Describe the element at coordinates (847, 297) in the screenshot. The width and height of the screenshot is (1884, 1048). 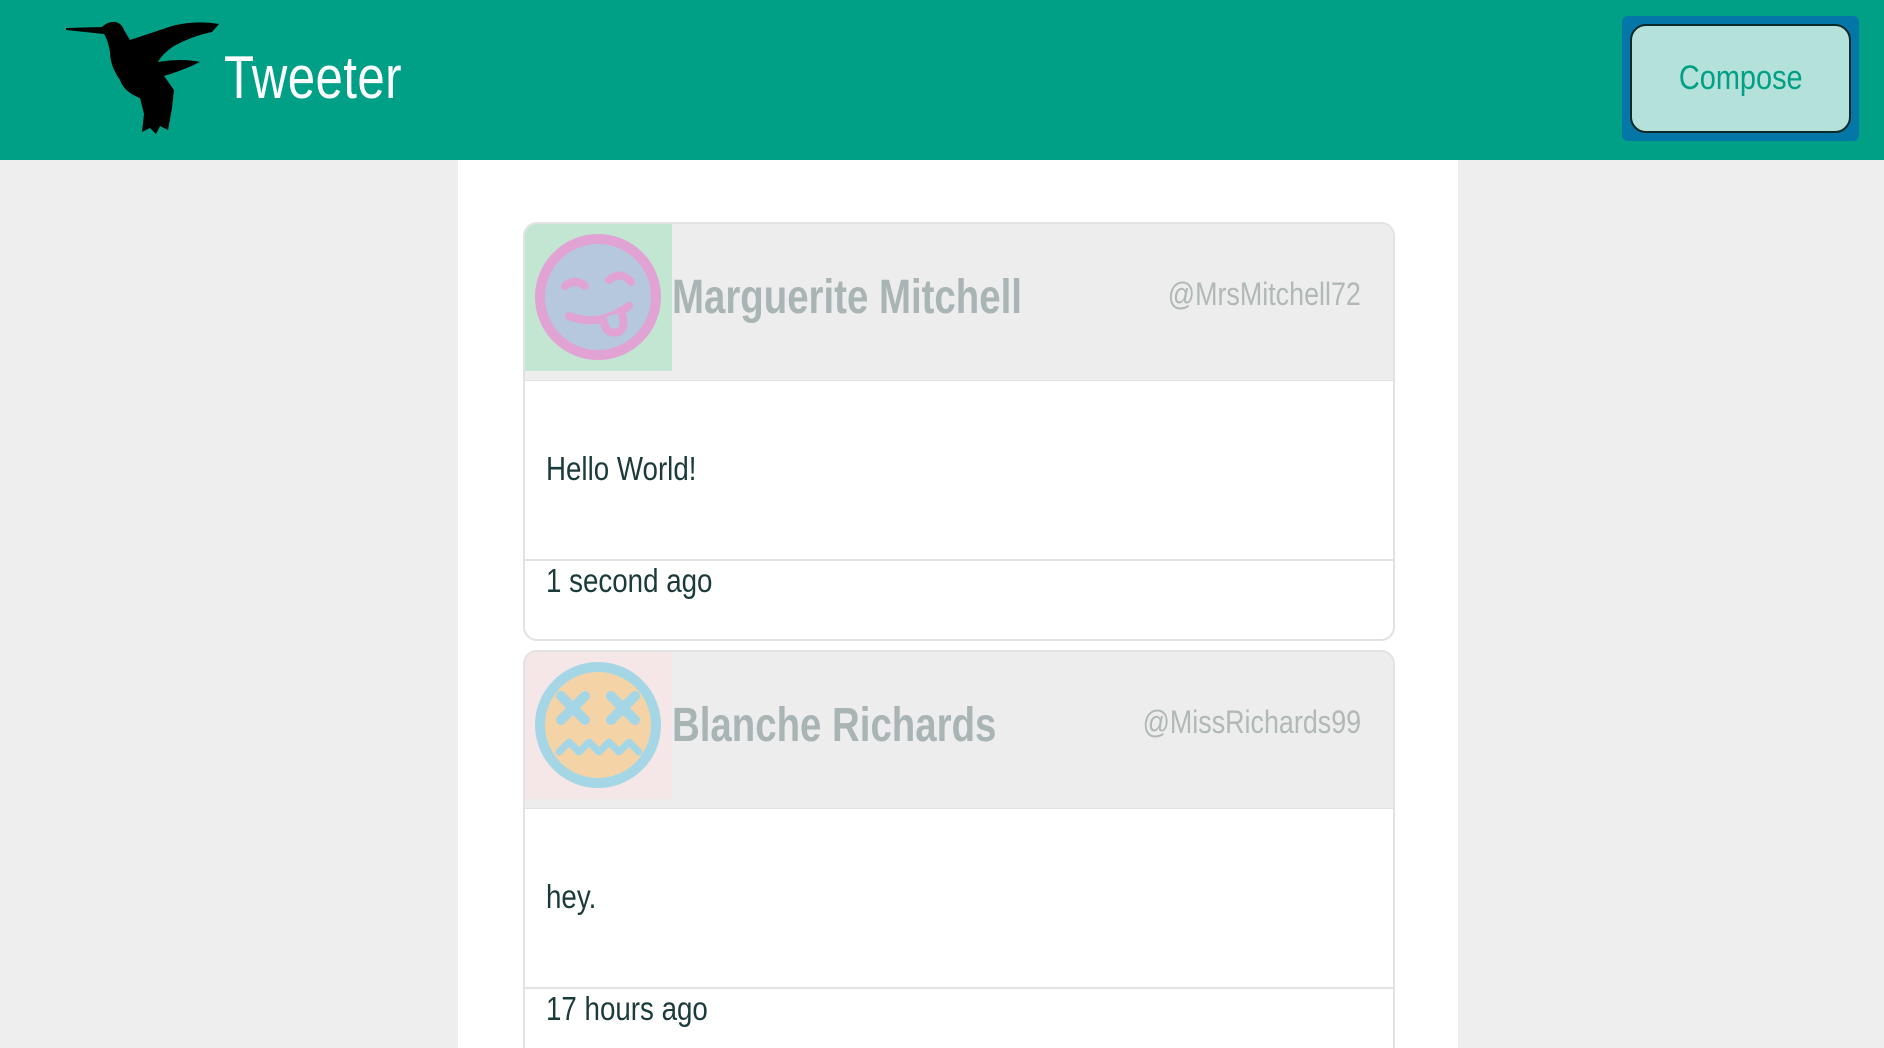
I see `tweet-author-name: Marguerite Mitchell` at that location.